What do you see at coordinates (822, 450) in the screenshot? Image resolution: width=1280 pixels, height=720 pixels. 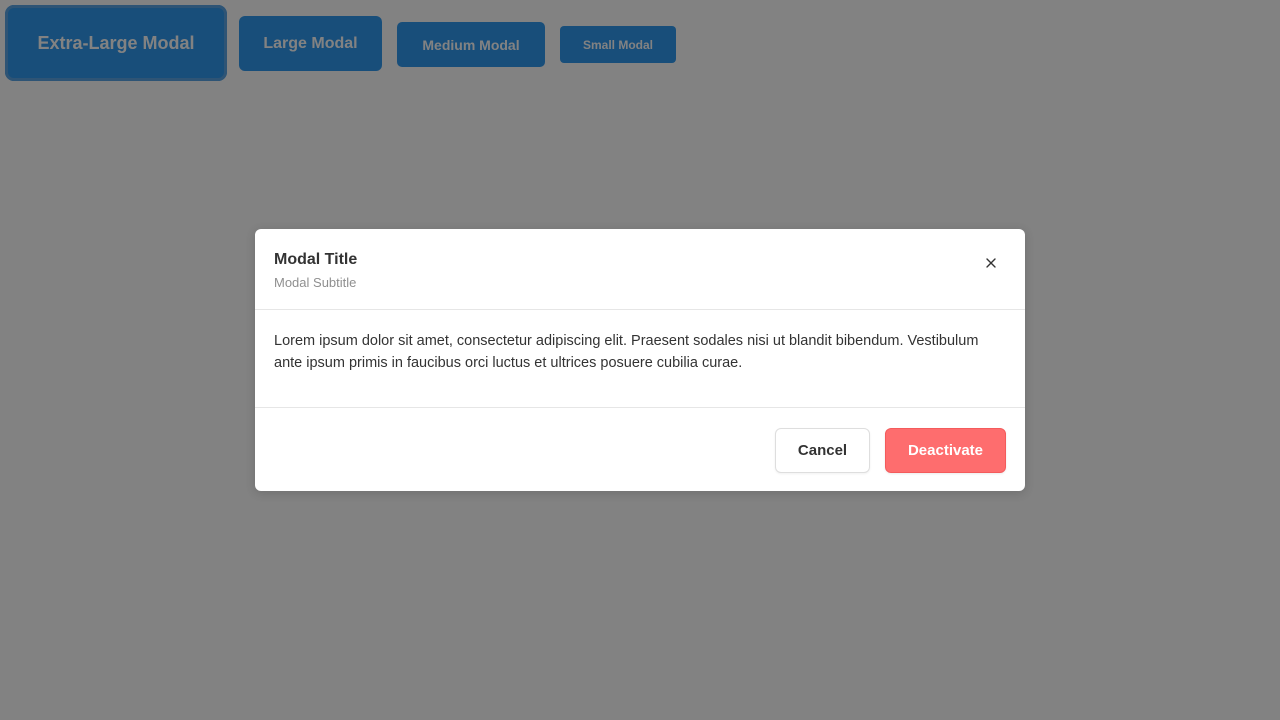 I see `cancel-button: Cancel` at bounding box center [822, 450].